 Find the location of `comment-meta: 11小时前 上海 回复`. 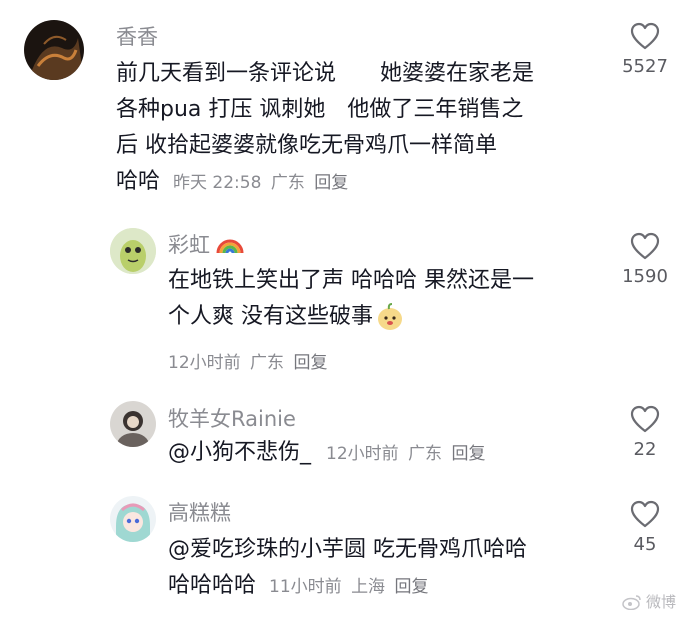

comment-meta: 11小时前 上海 回复 is located at coordinates (348, 587).